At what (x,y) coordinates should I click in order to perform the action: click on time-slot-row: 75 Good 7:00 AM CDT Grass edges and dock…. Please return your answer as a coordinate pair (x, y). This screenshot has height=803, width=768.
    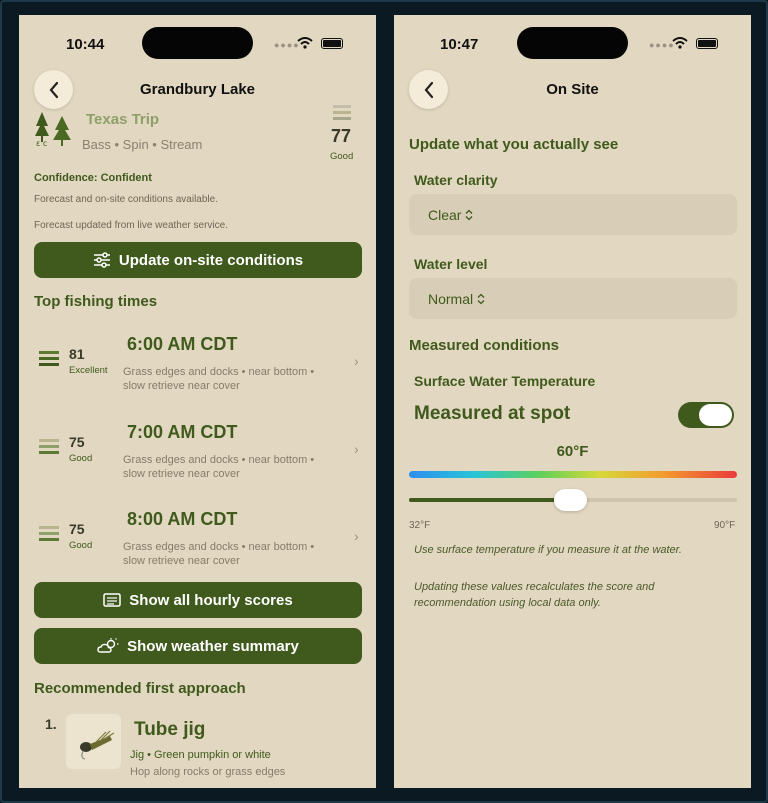
    Looking at the image, I should click on (197, 451).